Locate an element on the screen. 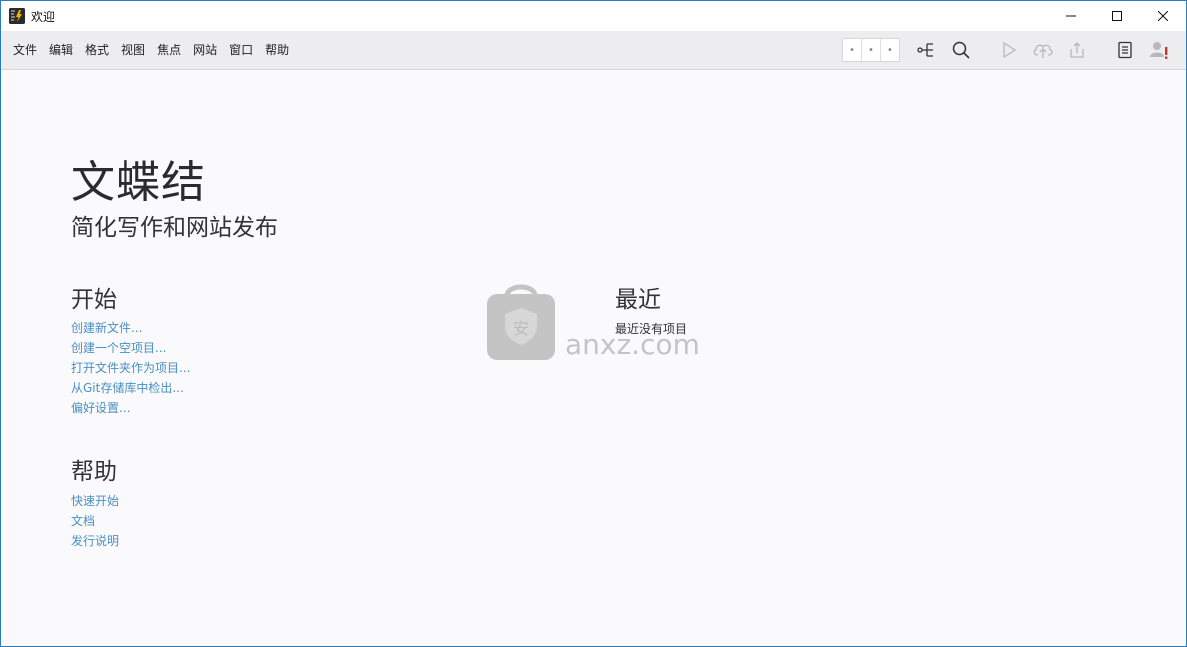  search-button is located at coordinates (961, 50).